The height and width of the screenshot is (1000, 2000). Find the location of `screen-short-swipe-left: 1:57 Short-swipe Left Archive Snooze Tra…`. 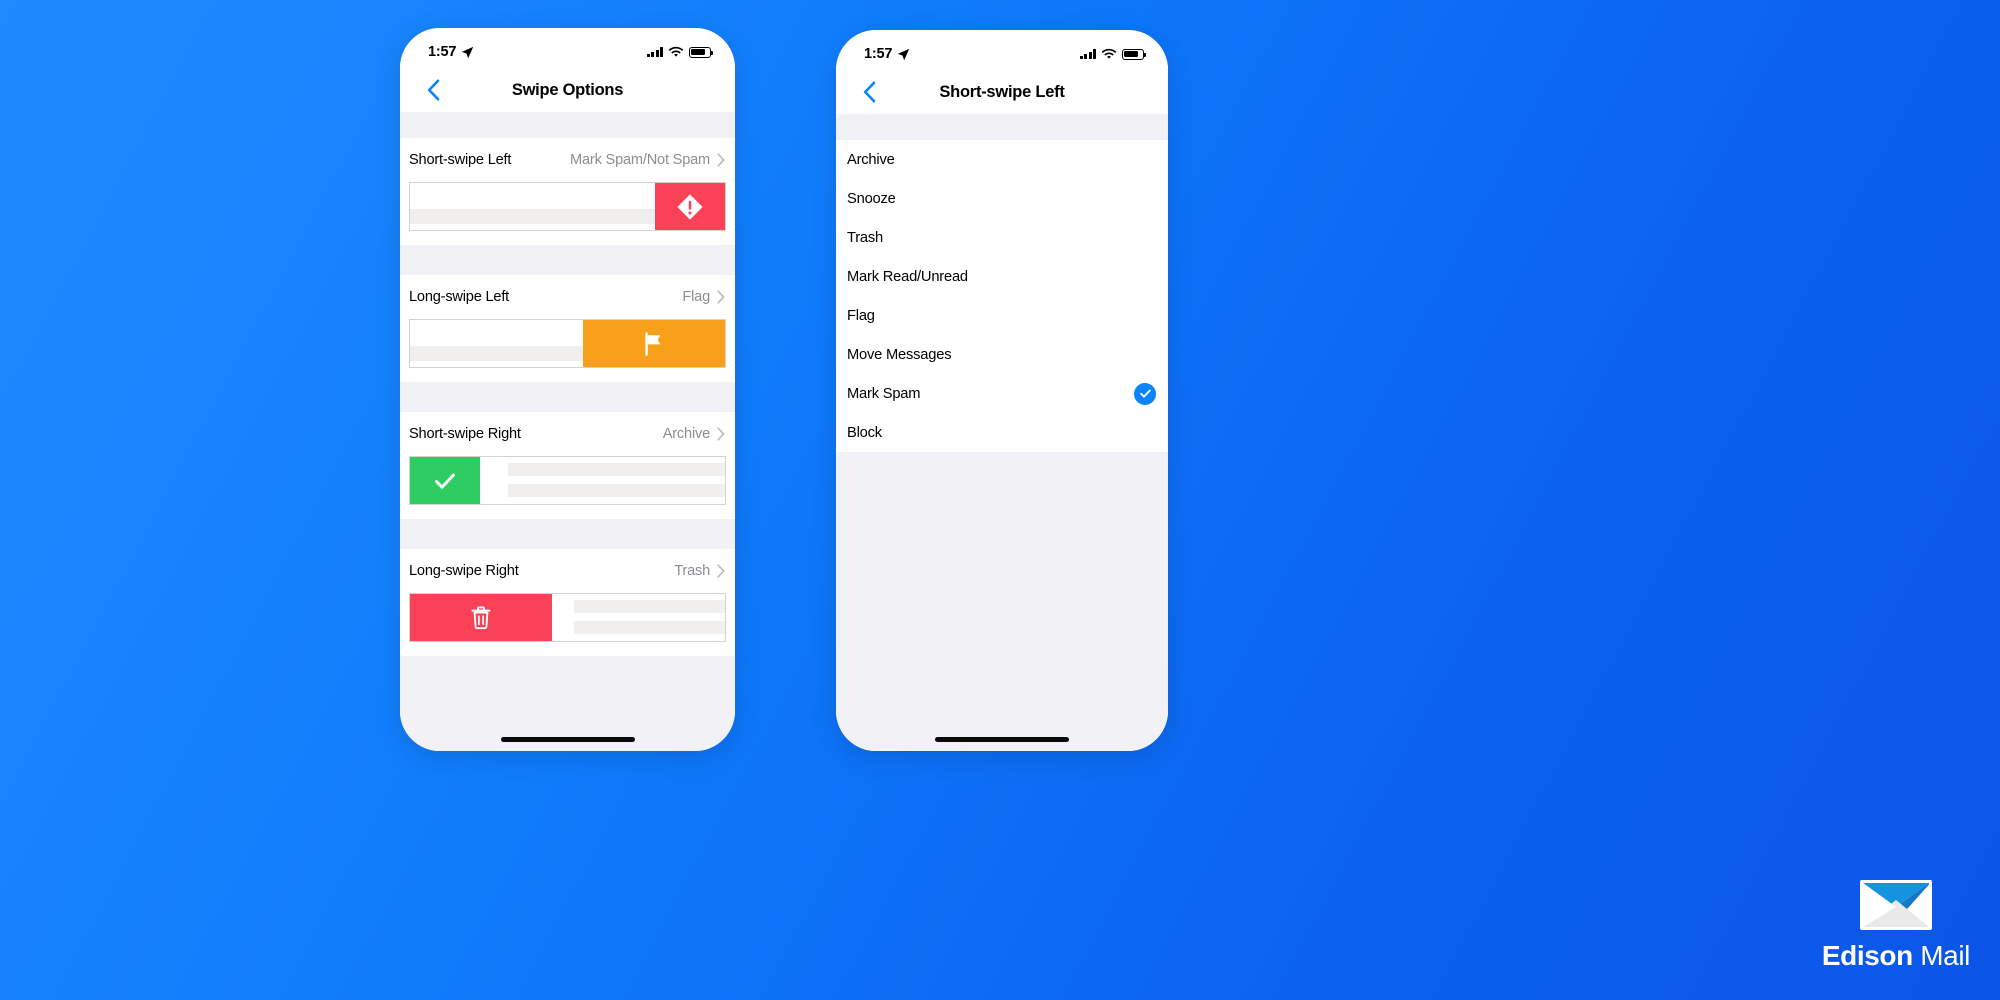

screen-short-swipe-left: 1:57 Short-swipe Left Archive Snooze Tra… is located at coordinates (1002, 390).